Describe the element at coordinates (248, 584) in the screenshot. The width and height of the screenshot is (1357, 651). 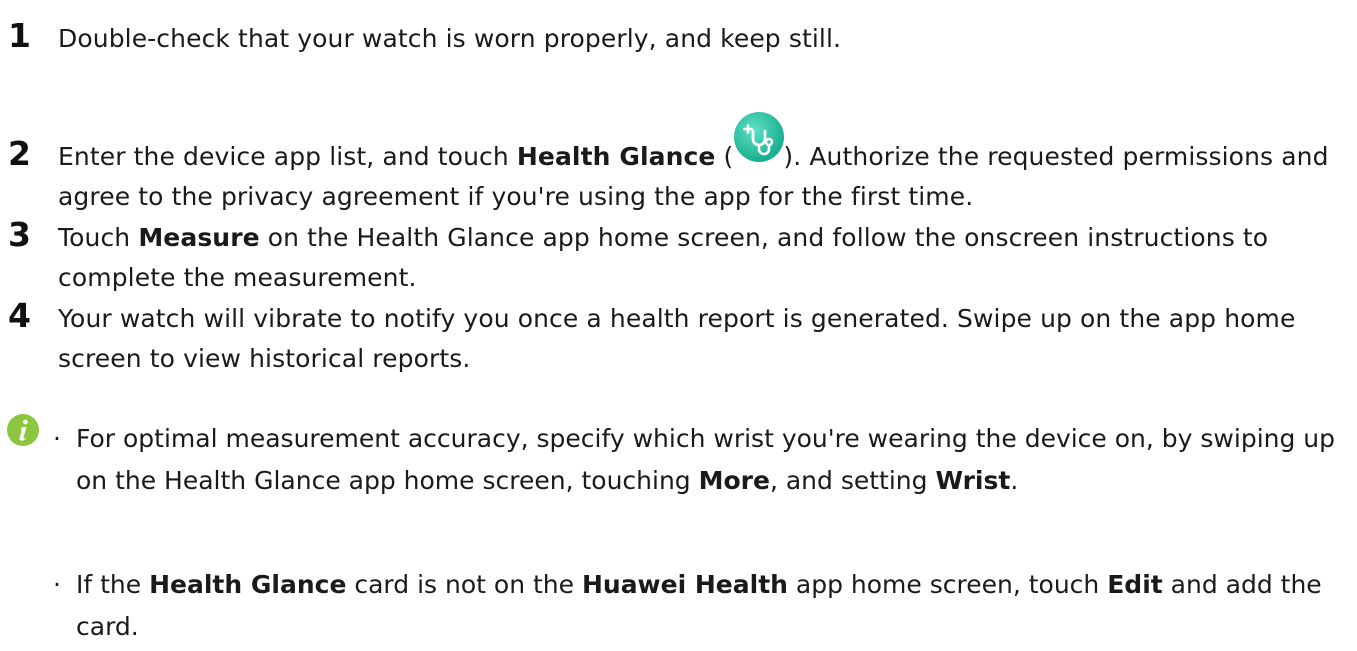
I see `health-glance-label: Health Glance` at that location.